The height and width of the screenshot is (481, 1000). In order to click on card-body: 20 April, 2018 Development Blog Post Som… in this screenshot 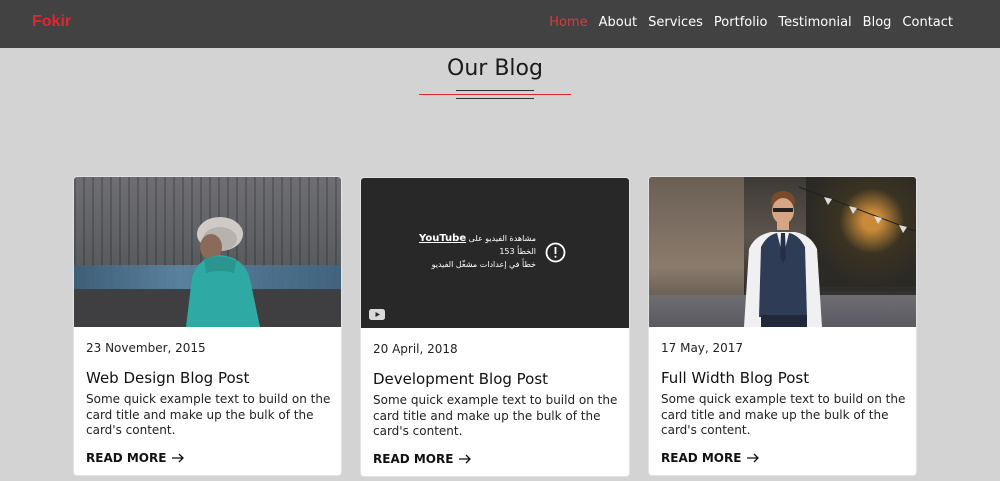, I will do `click(495, 404)`.